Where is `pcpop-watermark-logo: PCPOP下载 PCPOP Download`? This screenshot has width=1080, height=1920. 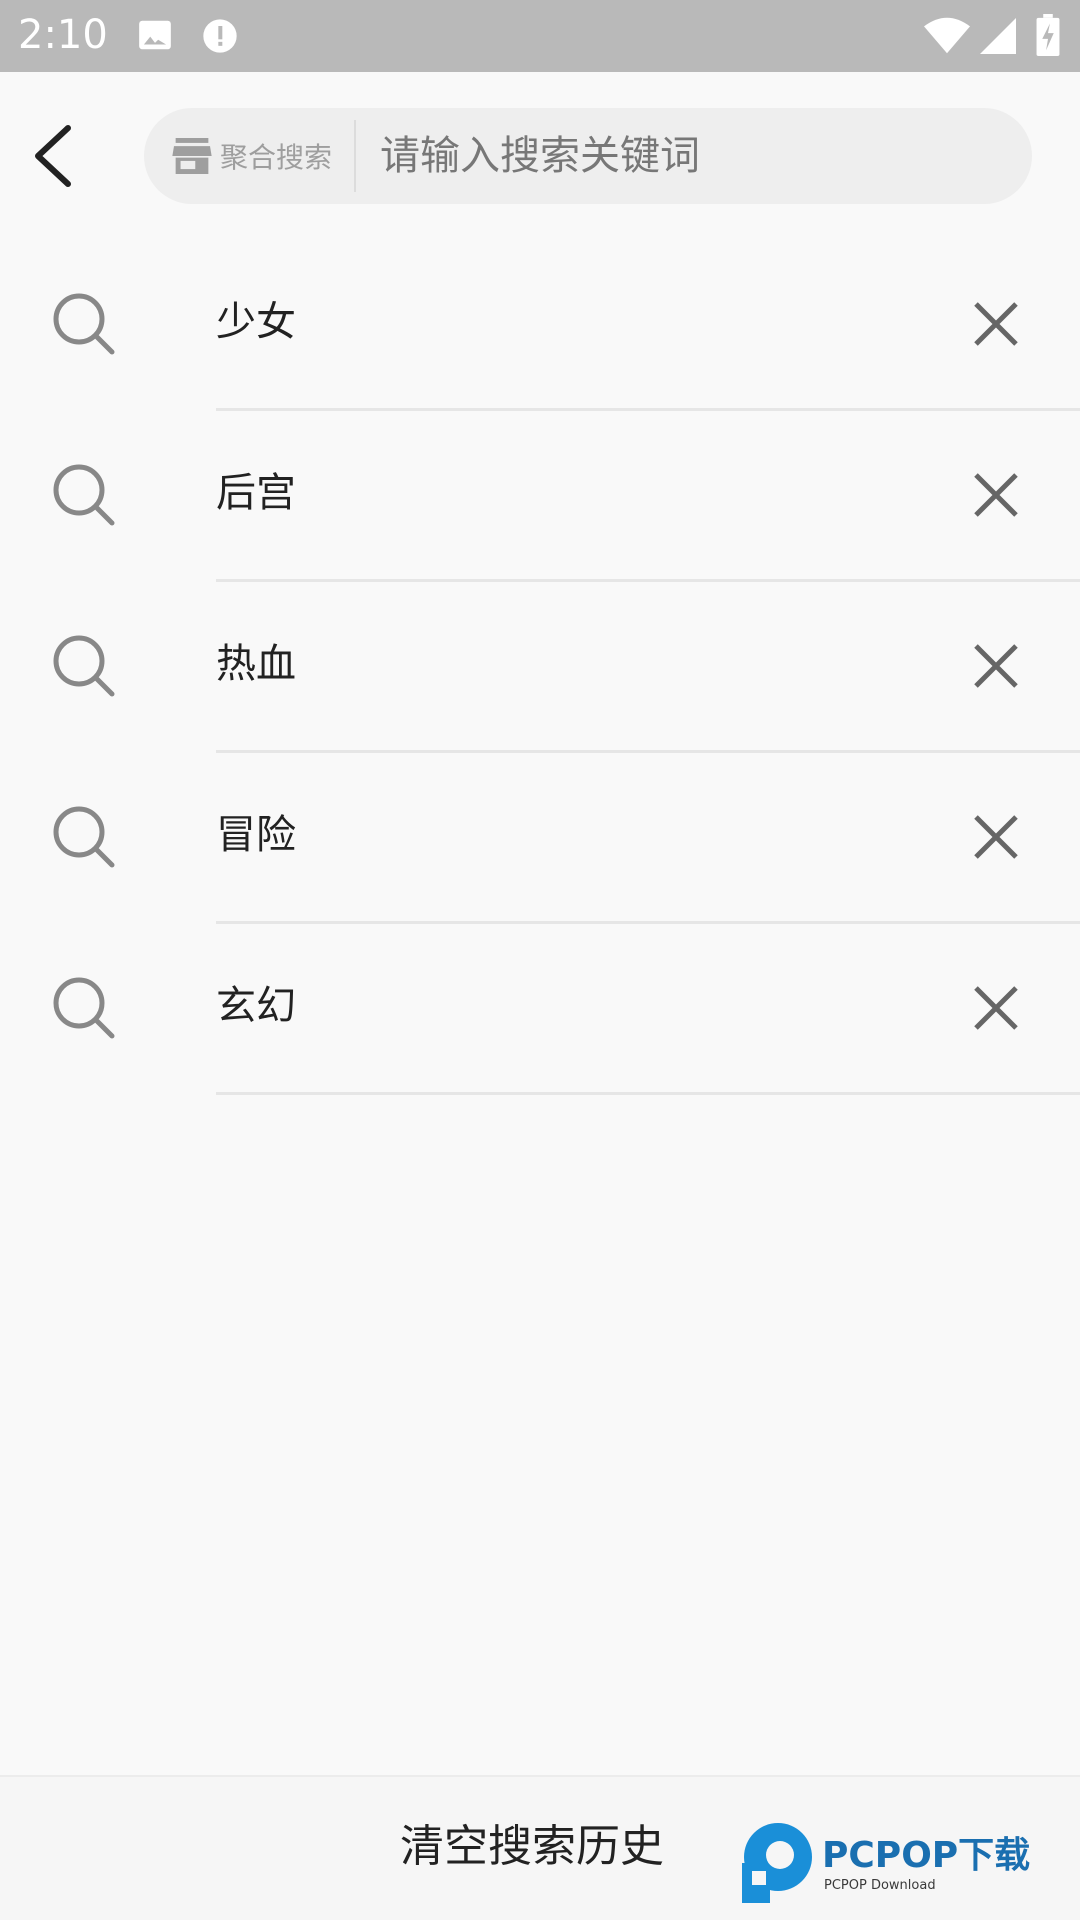 pcpop-watermark-logo: PCPOP下载 PCPOP Download is located at coordinates (886, 1863).